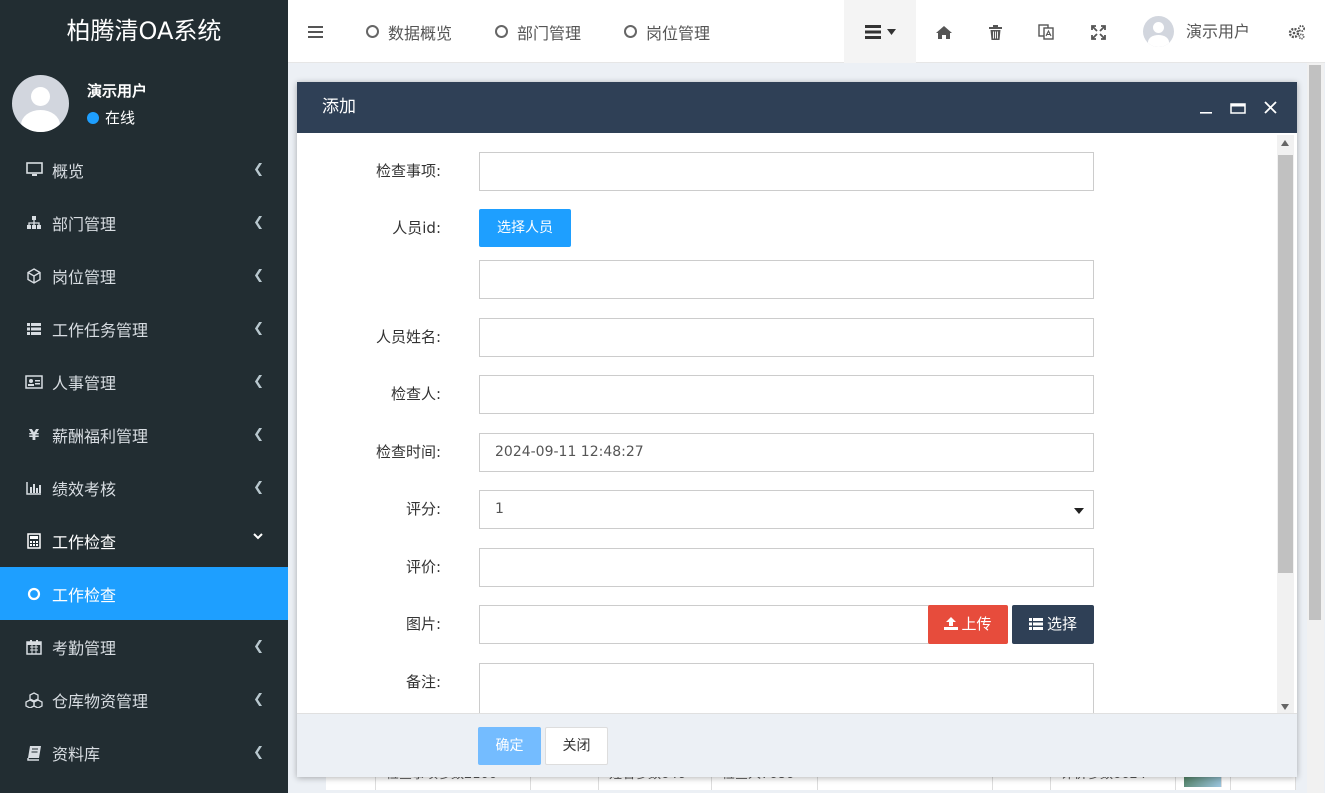 The height and width of the screenshot is (793, 1325). Describe the element at coordinates (678, 33) in the screenshot. I see `tab-label: 岗位管理` at that location.